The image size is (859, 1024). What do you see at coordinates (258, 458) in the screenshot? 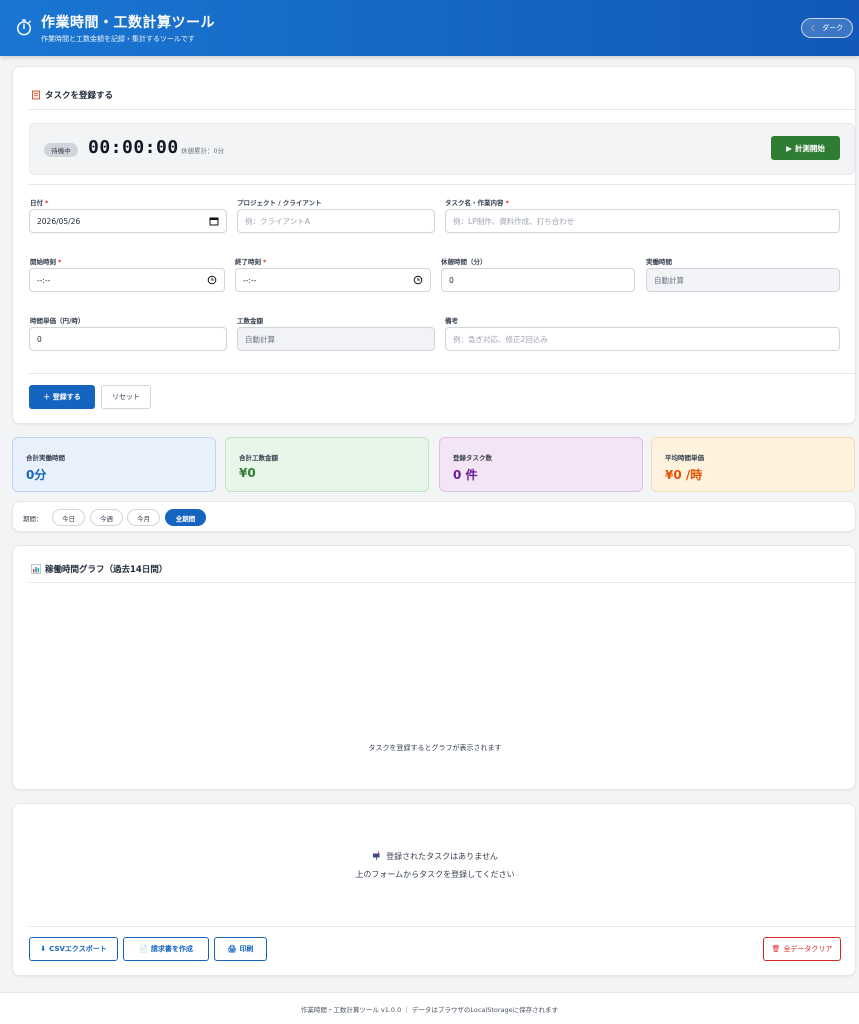
I see `stat-label: 合計工数金額` at bounding box center [258, 458].